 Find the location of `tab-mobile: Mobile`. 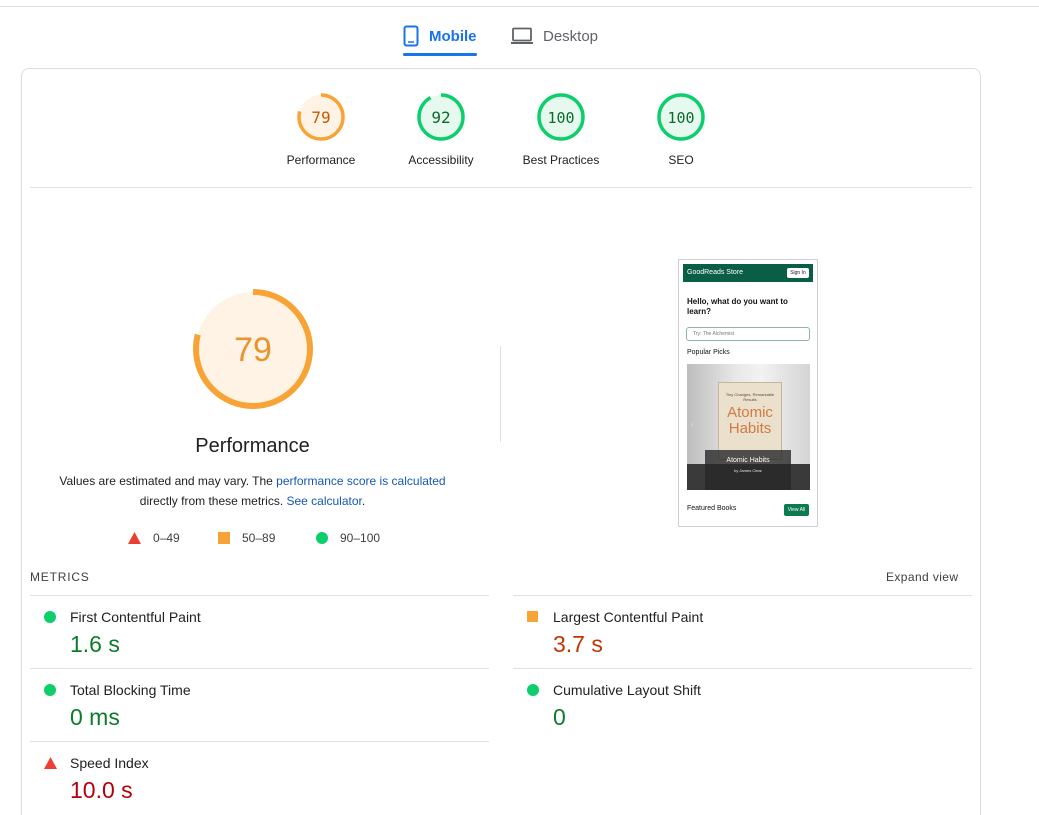

tab-mobile: Mobile is located at coordinates (440, 36).